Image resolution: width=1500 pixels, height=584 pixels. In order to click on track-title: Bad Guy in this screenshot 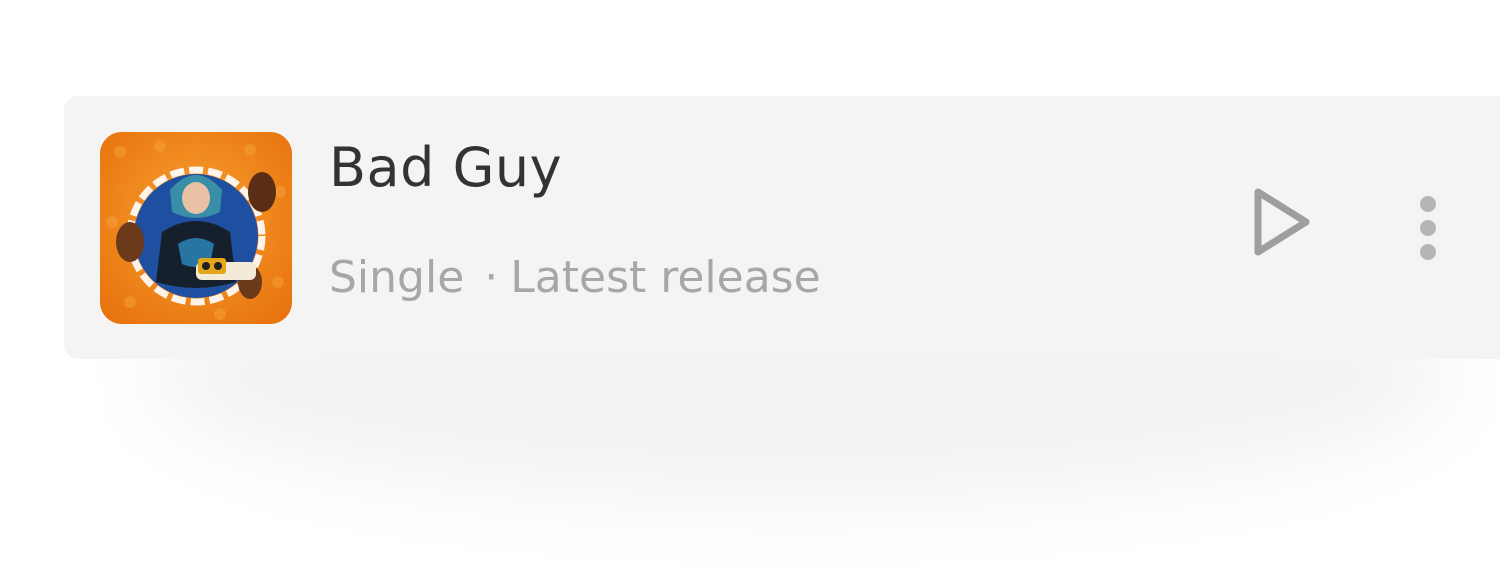, I will do `click(445, 167)`.